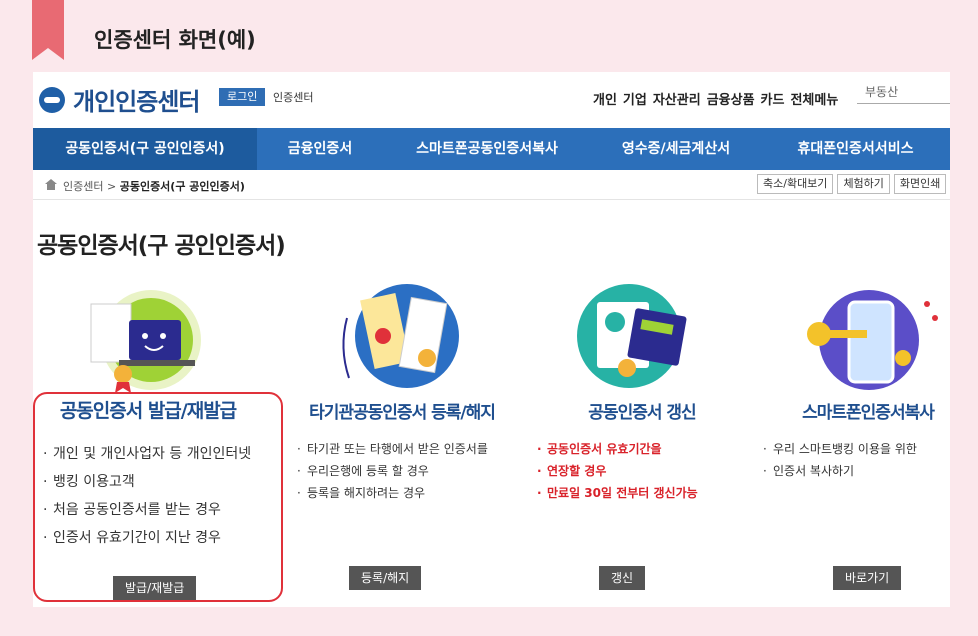 Image resolution: width=978 pixels, height=636 pixels. Describe the element at coordinates (487, 149) in the screenshot. I see `tab-smartphone-copy: 스마트폰공동인증서복사` at that location.